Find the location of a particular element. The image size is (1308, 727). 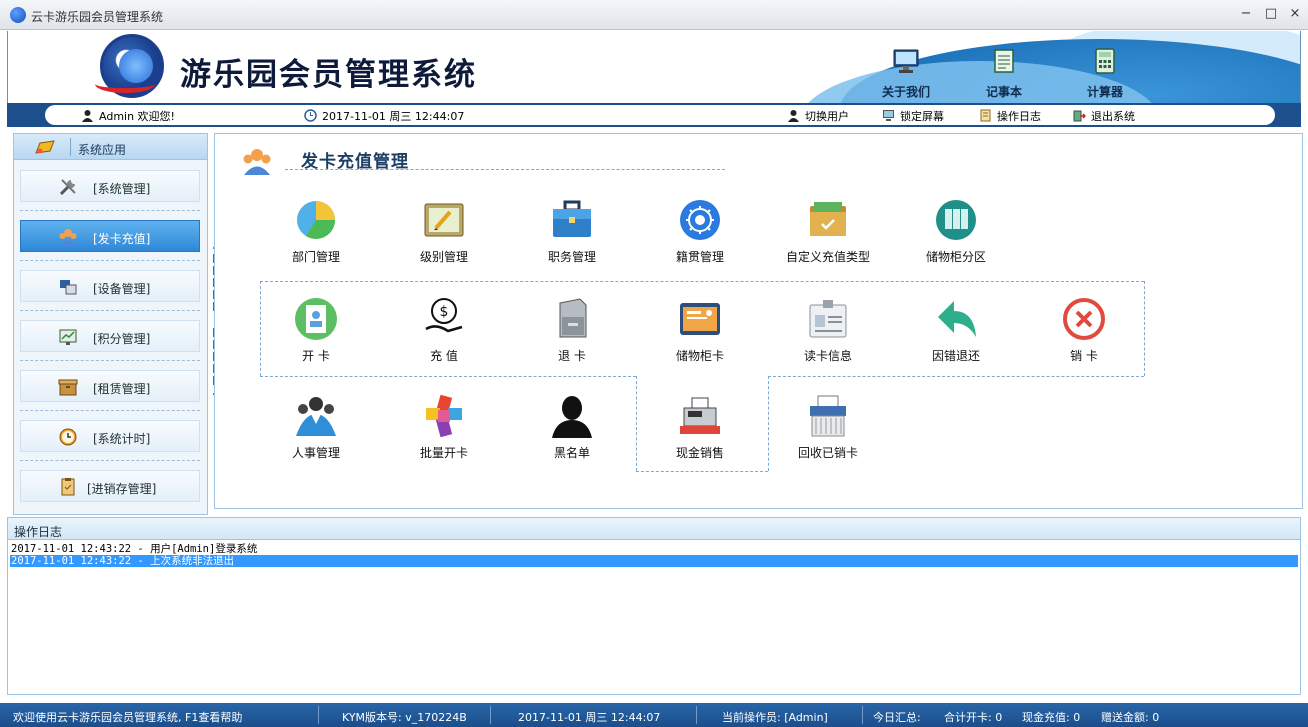

window-titlebar: 云卡游乐园会员管理系统 − □ × is located at coordinates (654, 15).